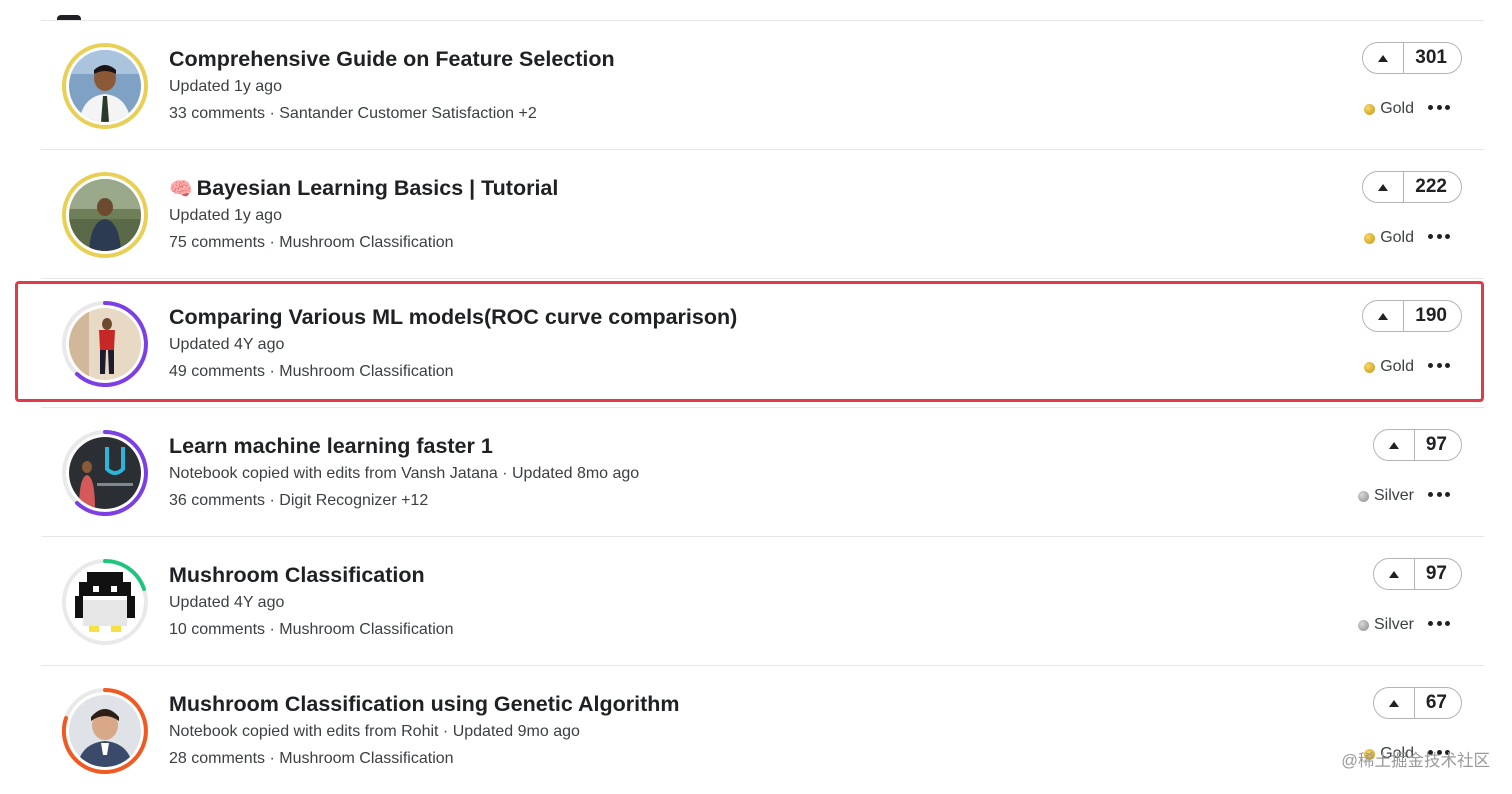 The image size is (1512, 794). What do you see at coordinates (1415, 761) in the screenshot?
I see `watermark: @稀土掘金技术社区` at bounding box center [1415, 761].